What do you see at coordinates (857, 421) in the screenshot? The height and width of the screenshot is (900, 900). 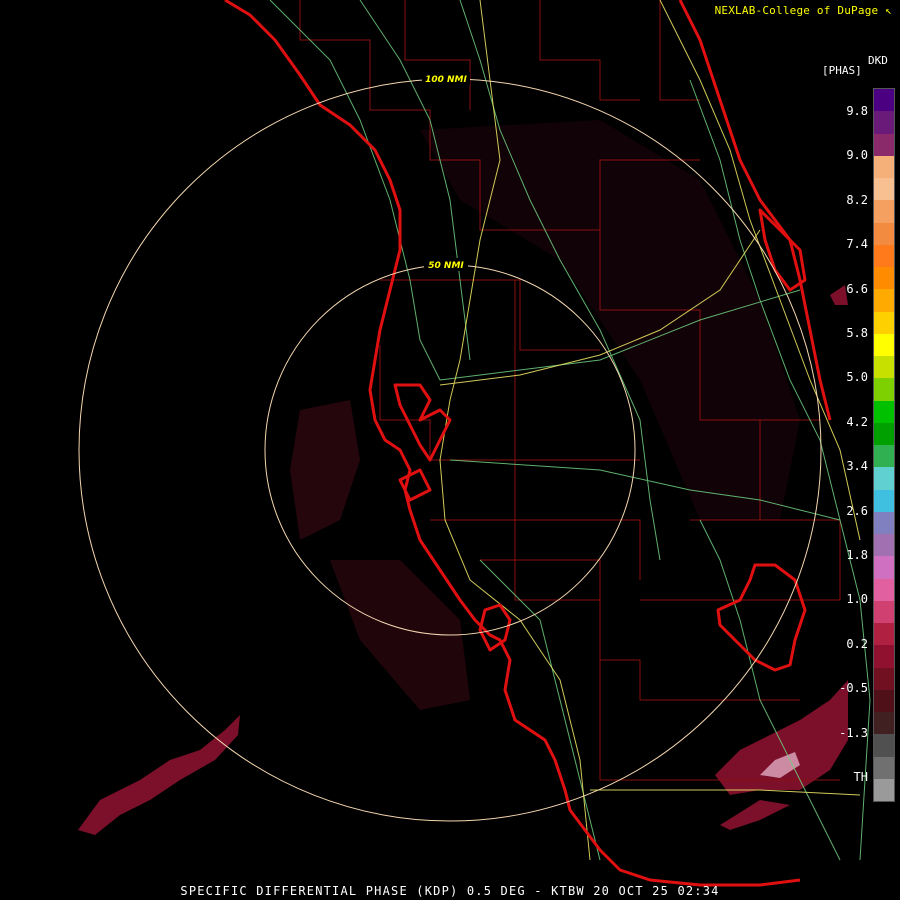 I see `colorbar-label: 4.2` at bounding box center [857, 421].